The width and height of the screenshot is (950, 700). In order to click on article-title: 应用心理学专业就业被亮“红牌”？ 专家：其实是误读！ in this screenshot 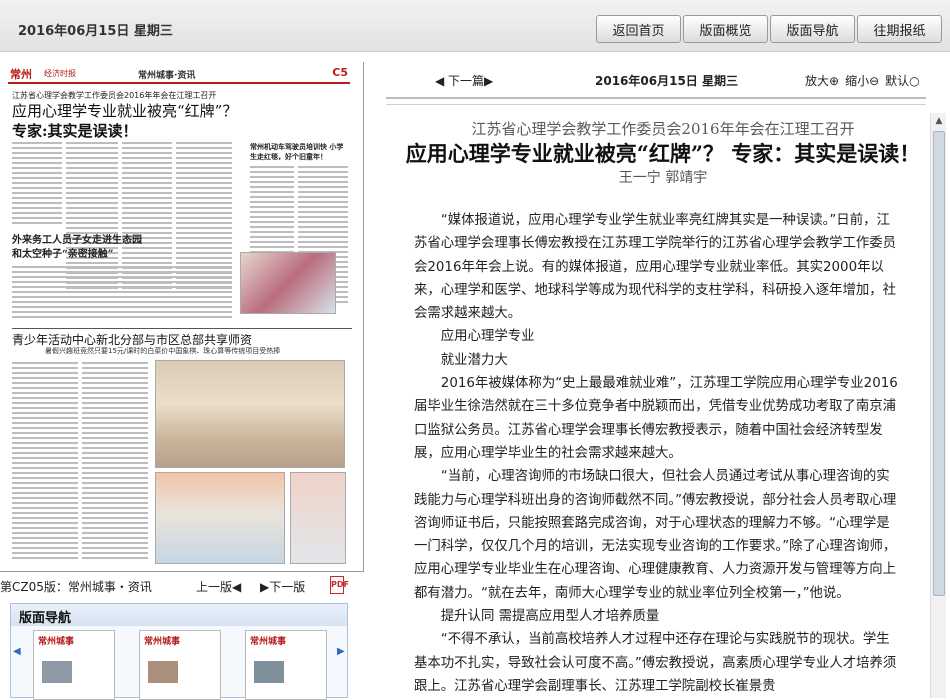, I will do `click(663, 153)`.